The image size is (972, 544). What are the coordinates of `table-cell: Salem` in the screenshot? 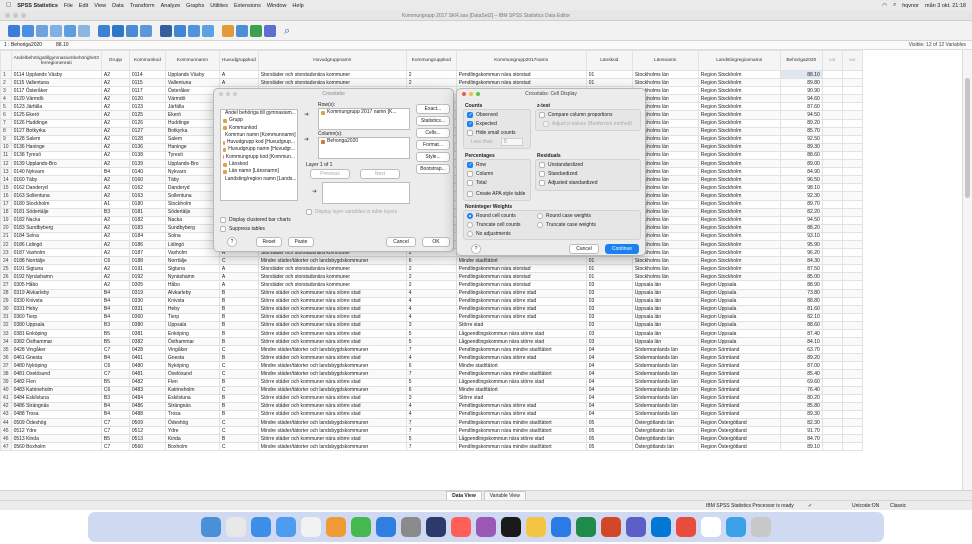 It's located at (192, 139).